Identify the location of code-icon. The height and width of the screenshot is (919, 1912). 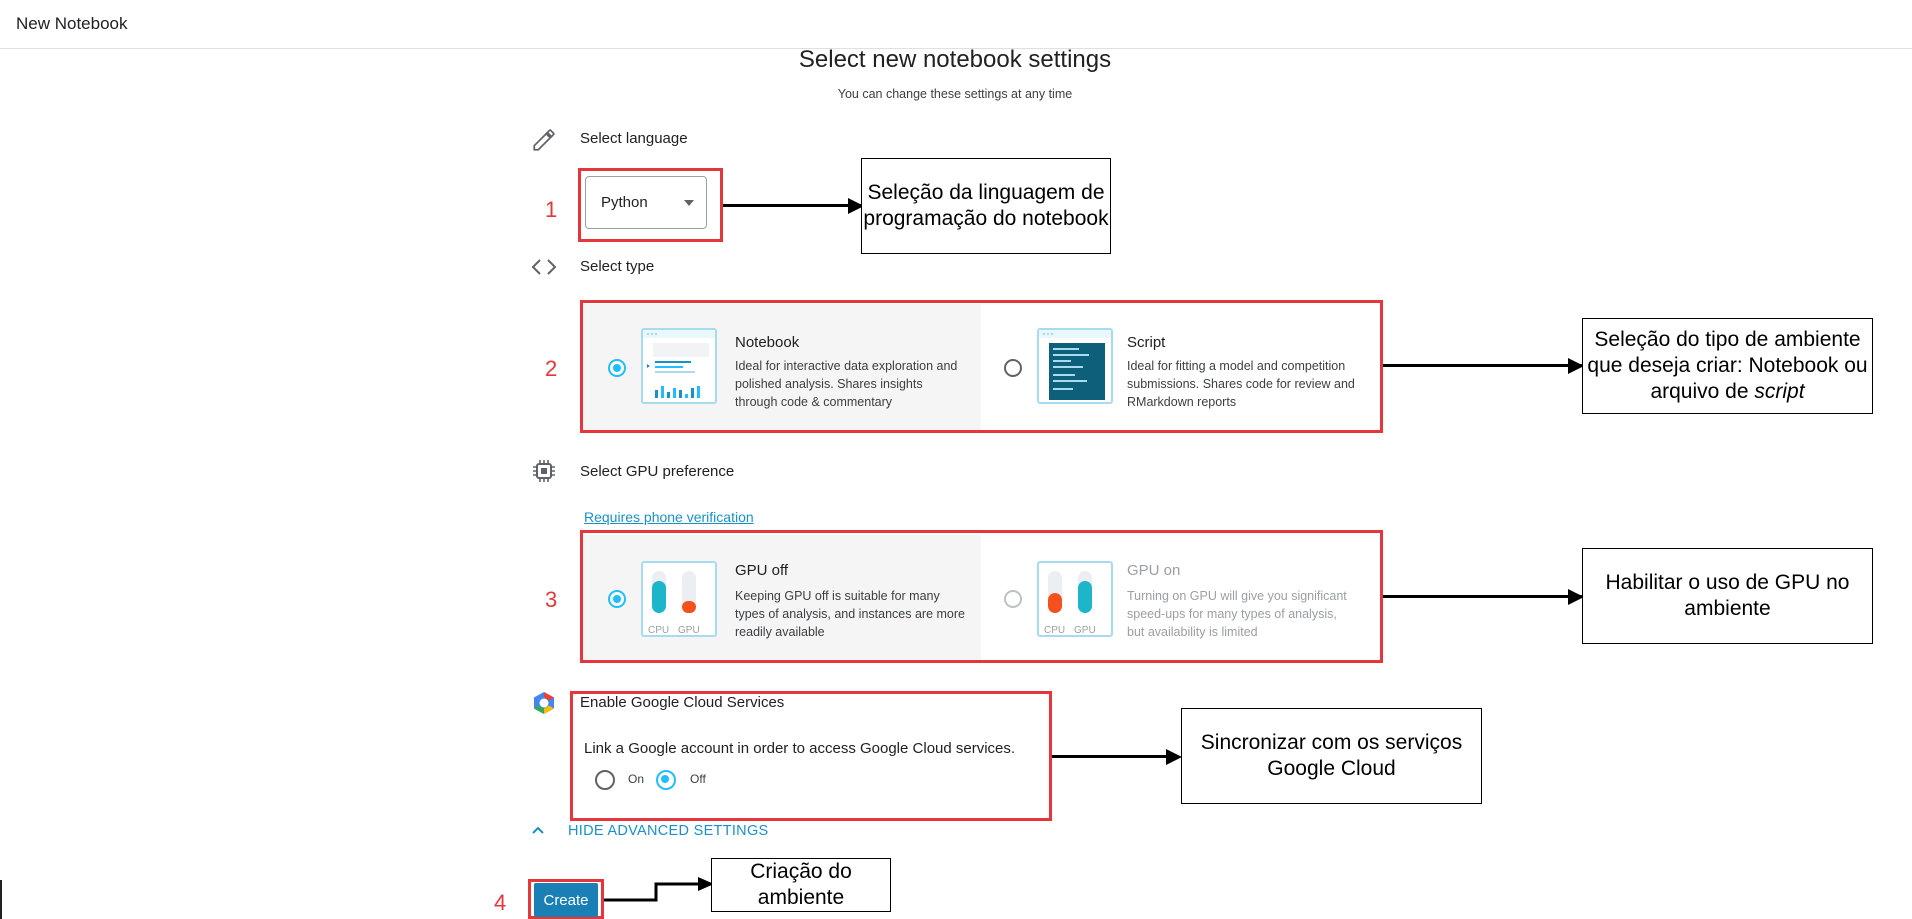
(544, 267).